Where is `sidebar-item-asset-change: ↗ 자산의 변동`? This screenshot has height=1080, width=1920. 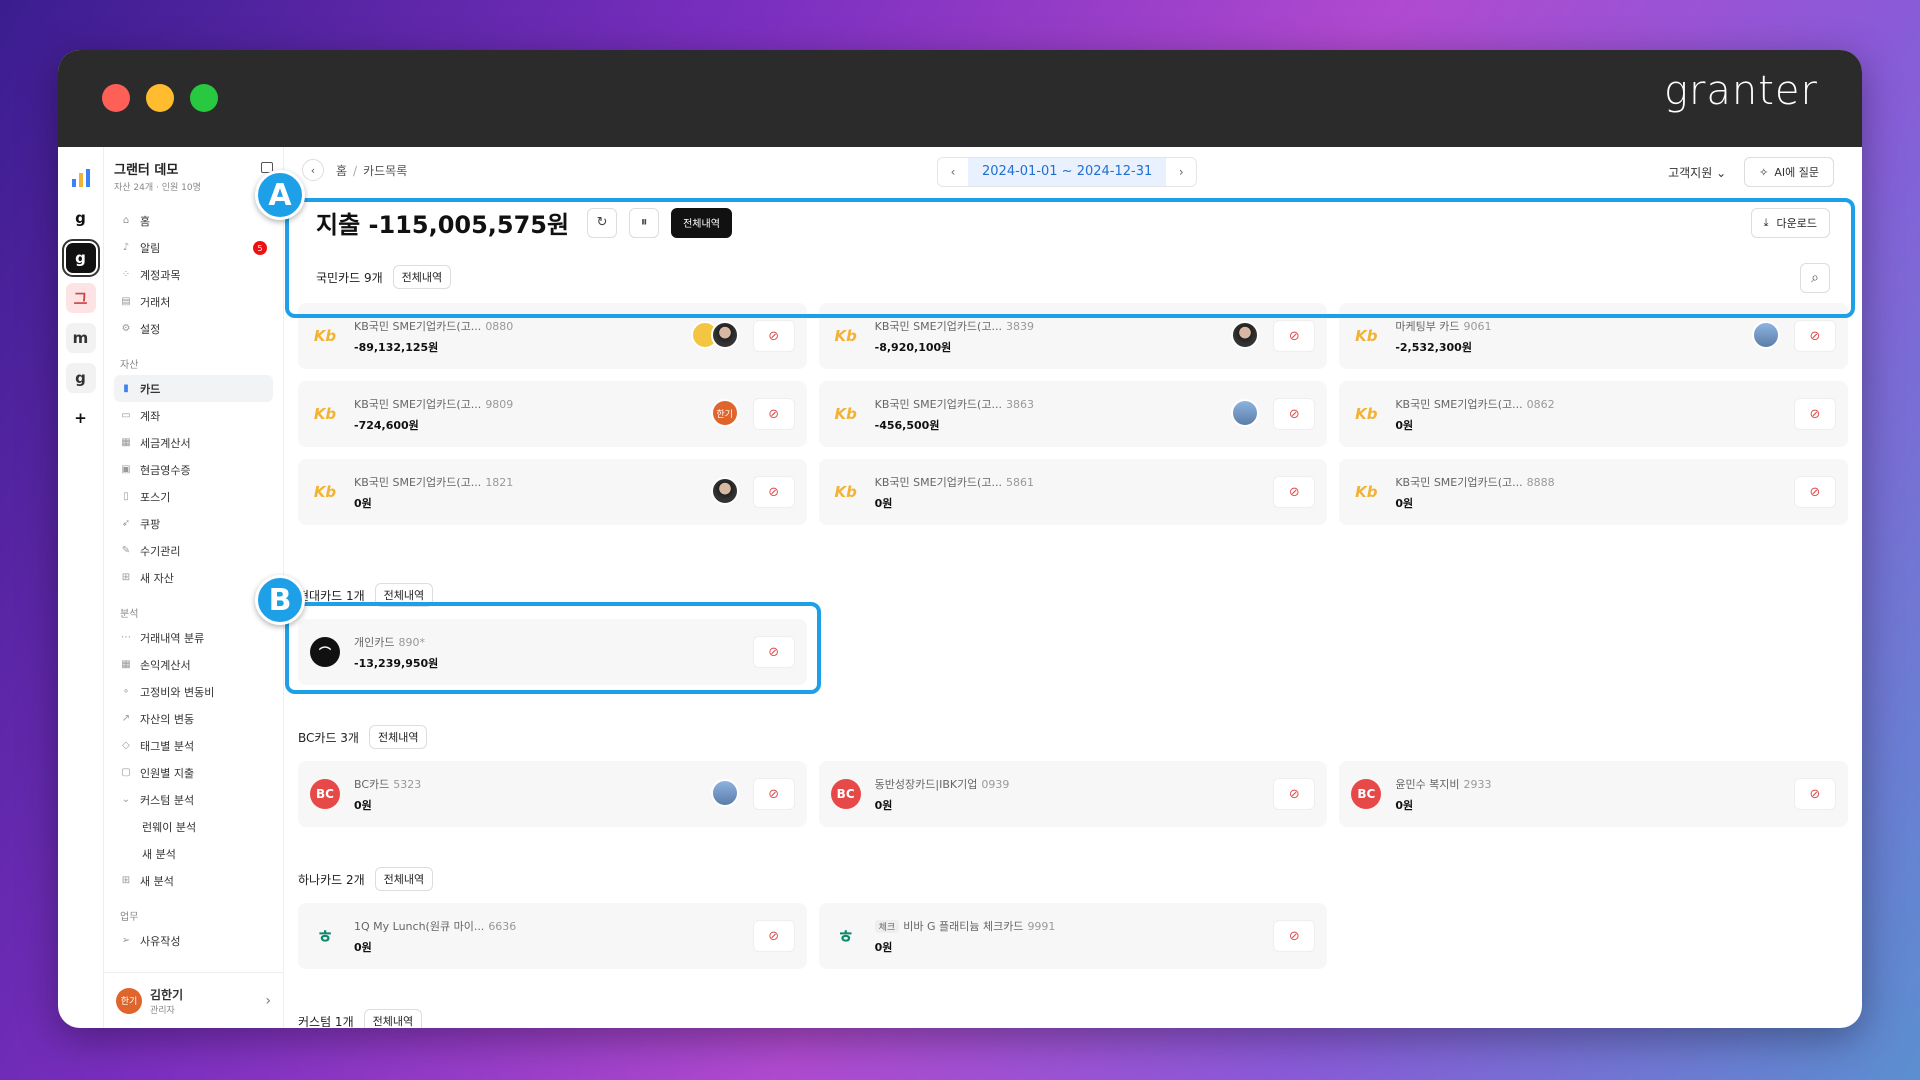 sidebar-item-asset-change: ↗ 자산의 변동 is located at coordinates (193, 718).